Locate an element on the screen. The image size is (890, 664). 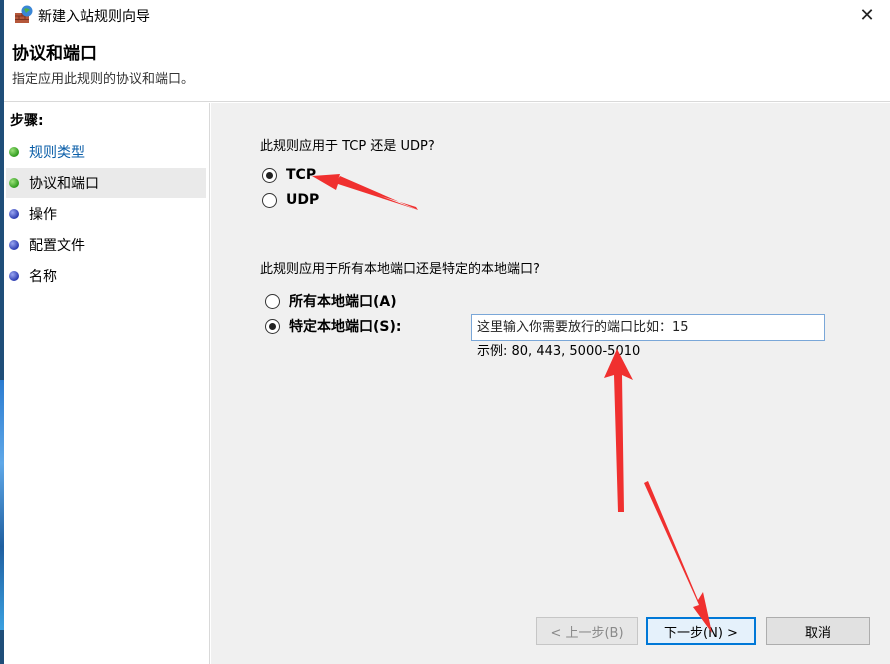
page-subtitle: 指定应用此规则的协议和端口。 is located at coordinates (103, 79).